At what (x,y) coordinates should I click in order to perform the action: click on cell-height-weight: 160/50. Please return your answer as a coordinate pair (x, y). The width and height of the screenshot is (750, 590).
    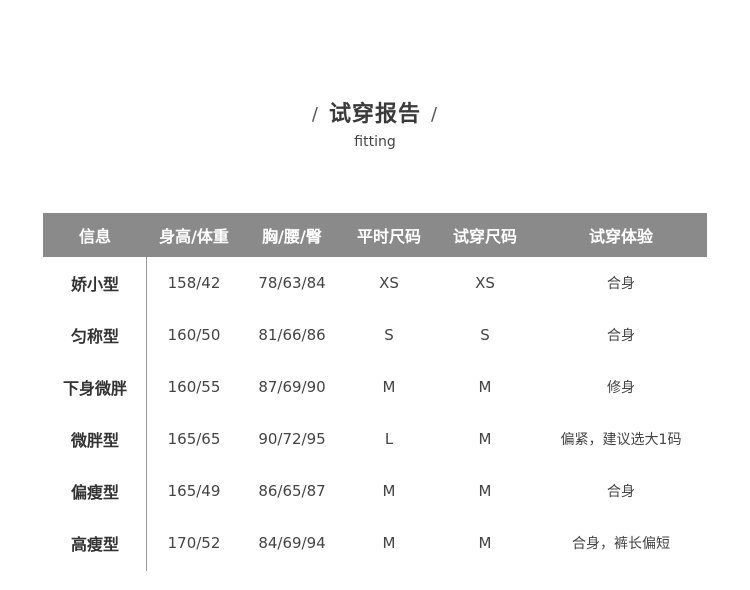
    Looking at the image, I should click on (194, 335).